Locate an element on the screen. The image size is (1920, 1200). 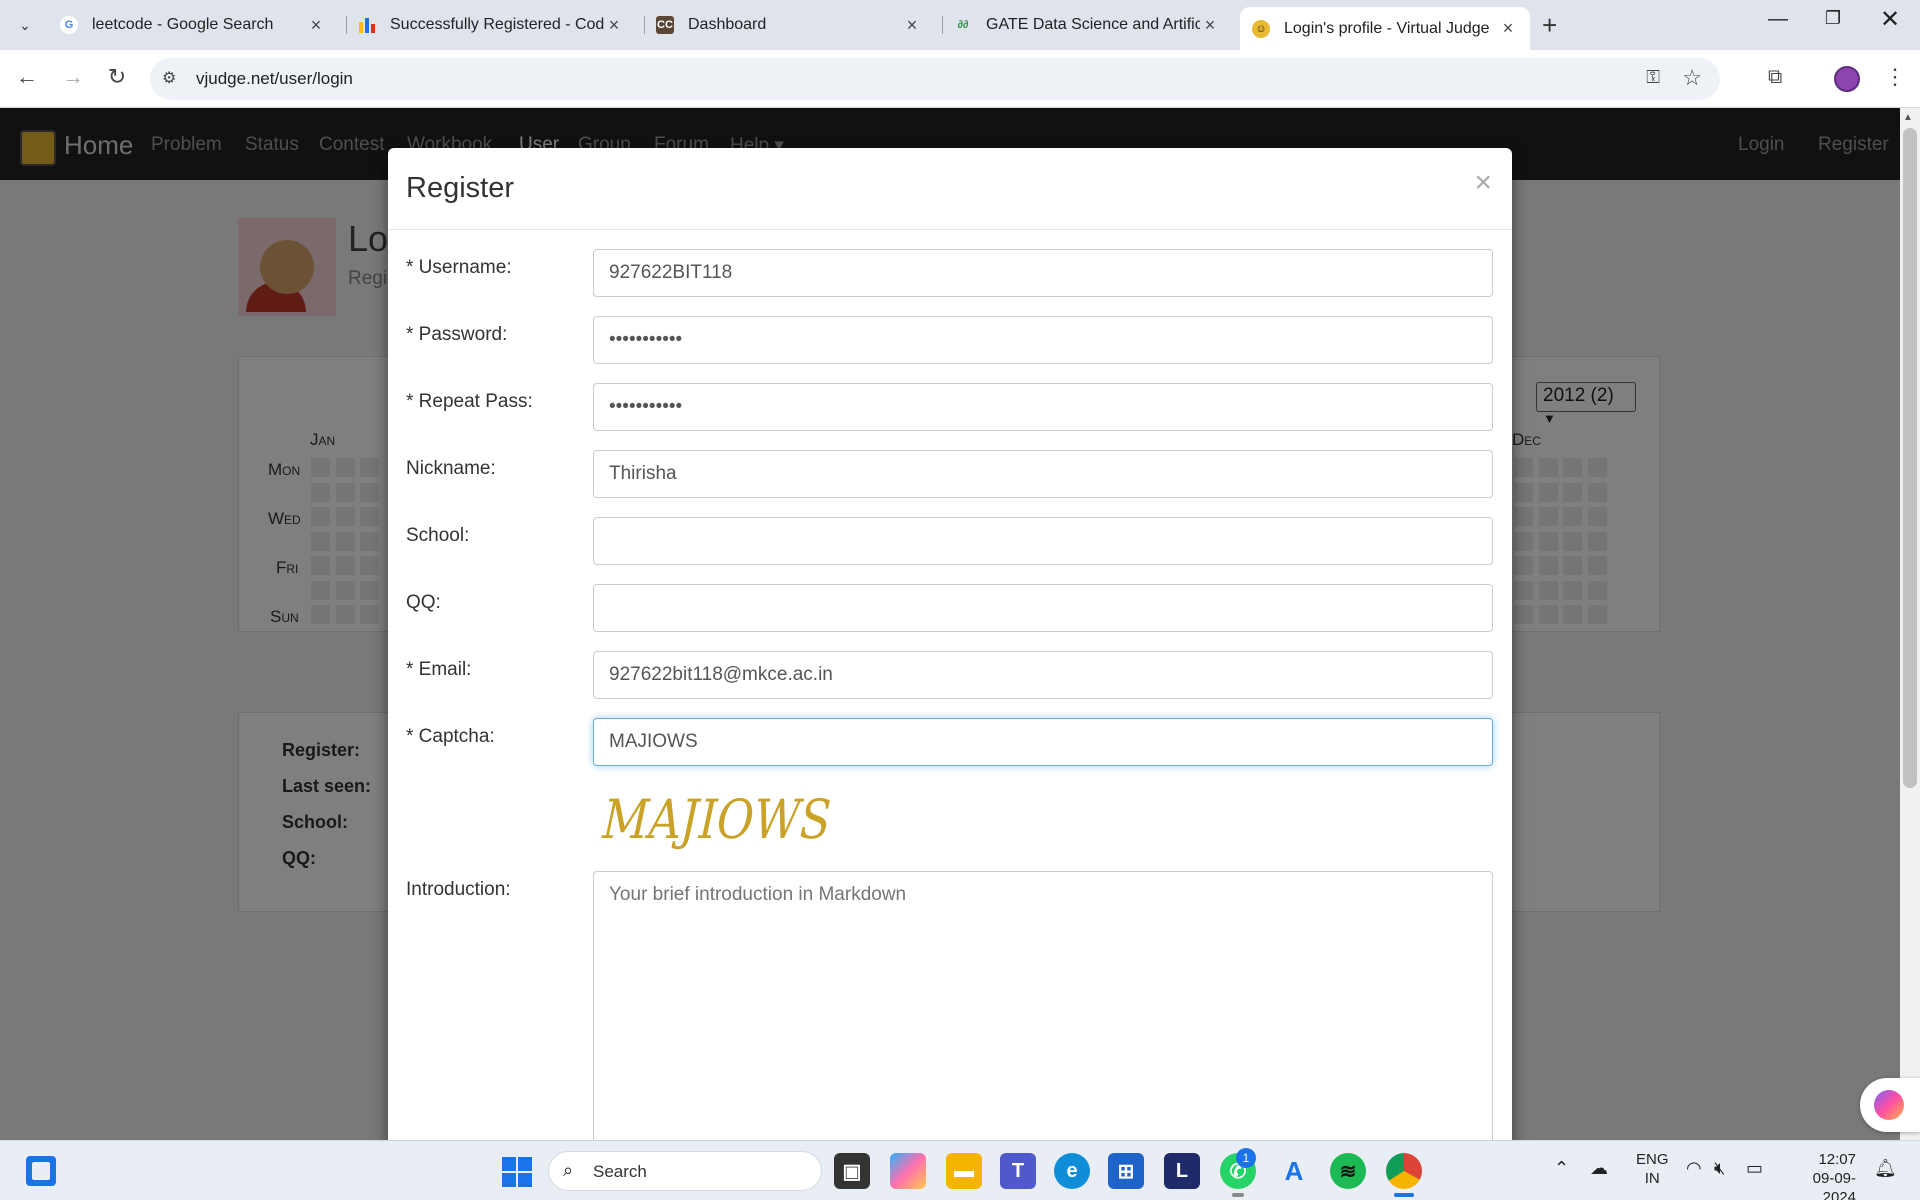
tab-dashboard: CC Dashboard × is located at coordinates (789, 25).